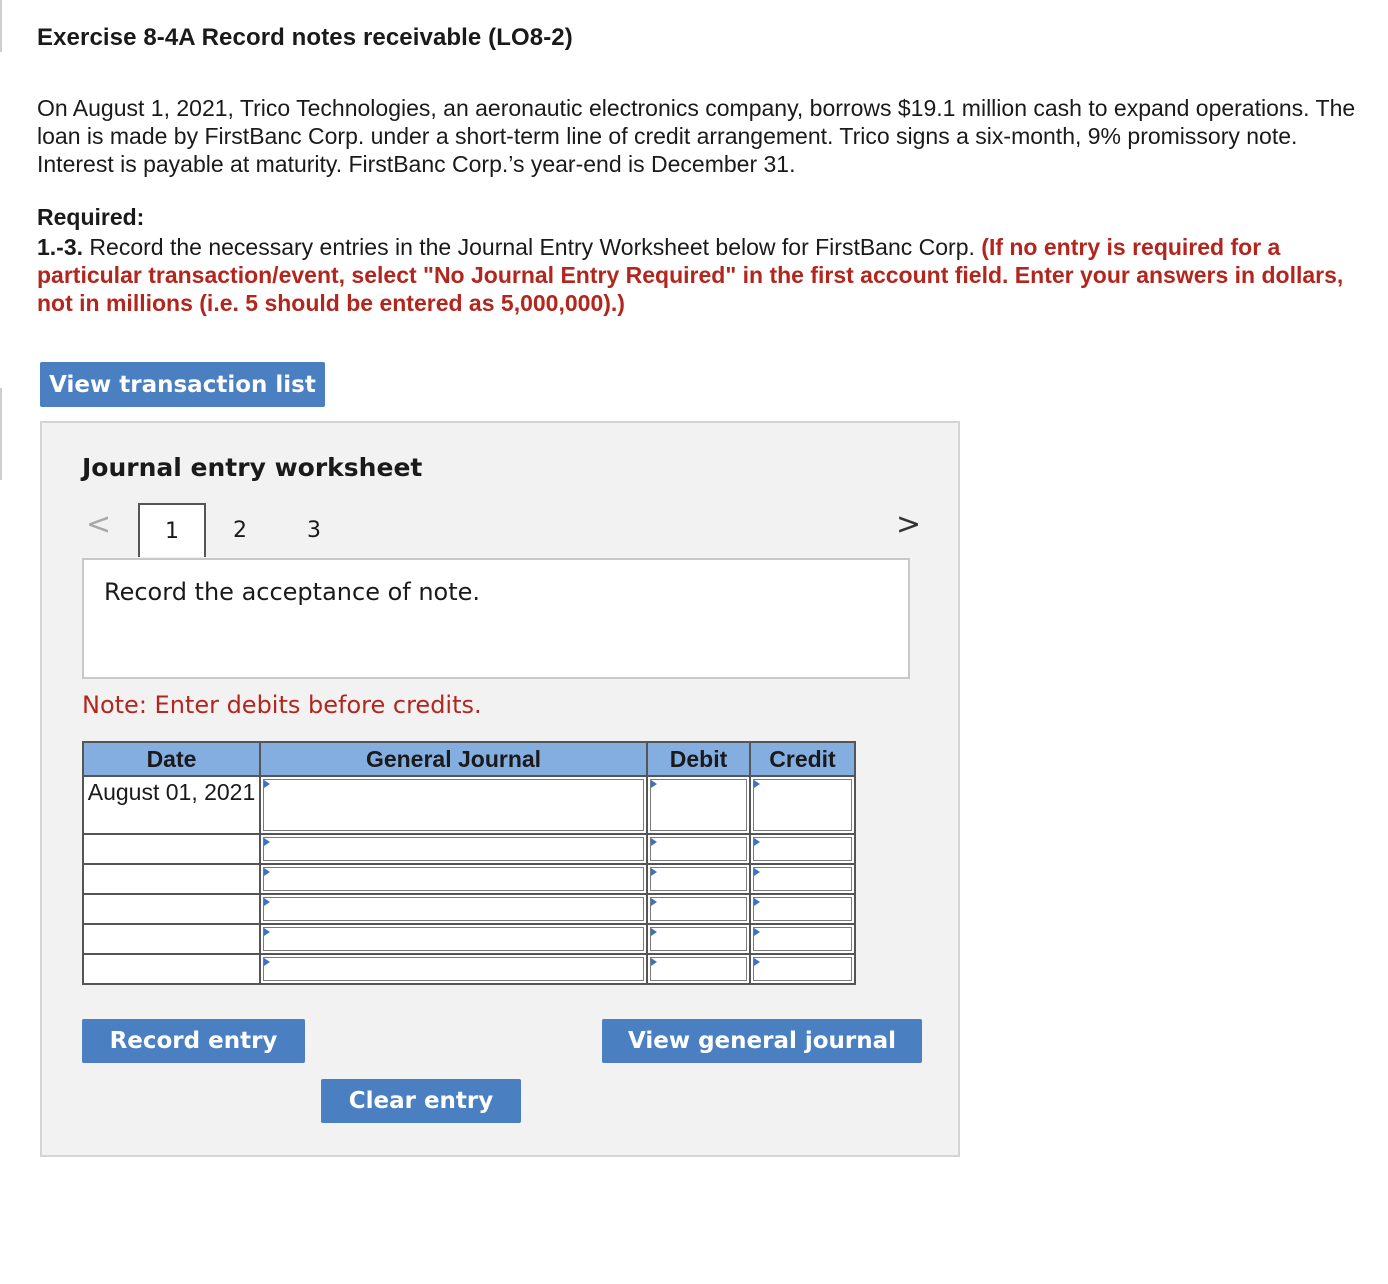  I want to click on clear-entry-button: Clear entry, so click(421, 1101).